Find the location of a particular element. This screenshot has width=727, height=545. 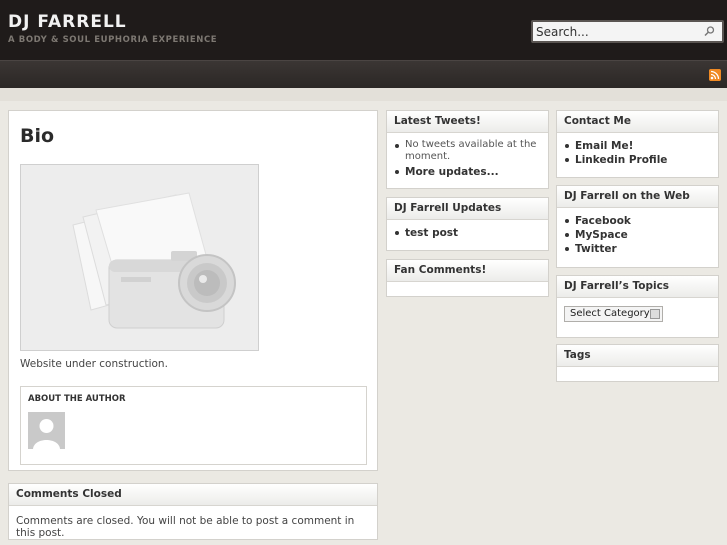

page-title: Bio is located at coordinates (37, 136).